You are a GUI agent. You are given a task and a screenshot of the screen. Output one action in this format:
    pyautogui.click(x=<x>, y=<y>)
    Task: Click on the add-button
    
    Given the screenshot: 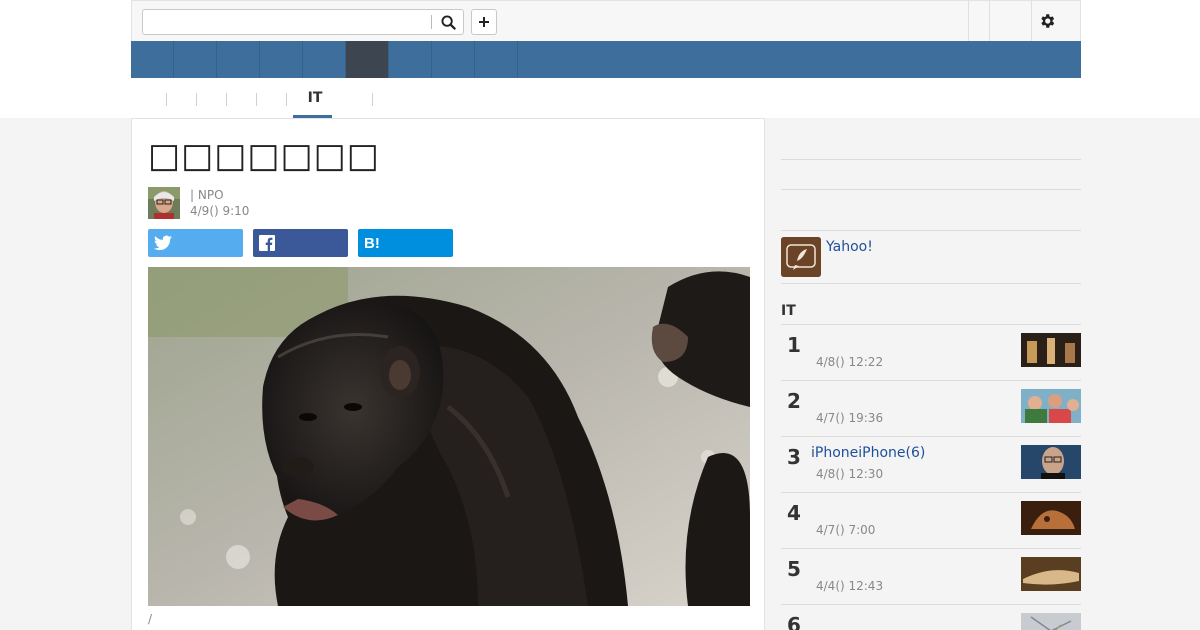 What is the action you would take?
    pyautogui.click(x=484, y=22)
    